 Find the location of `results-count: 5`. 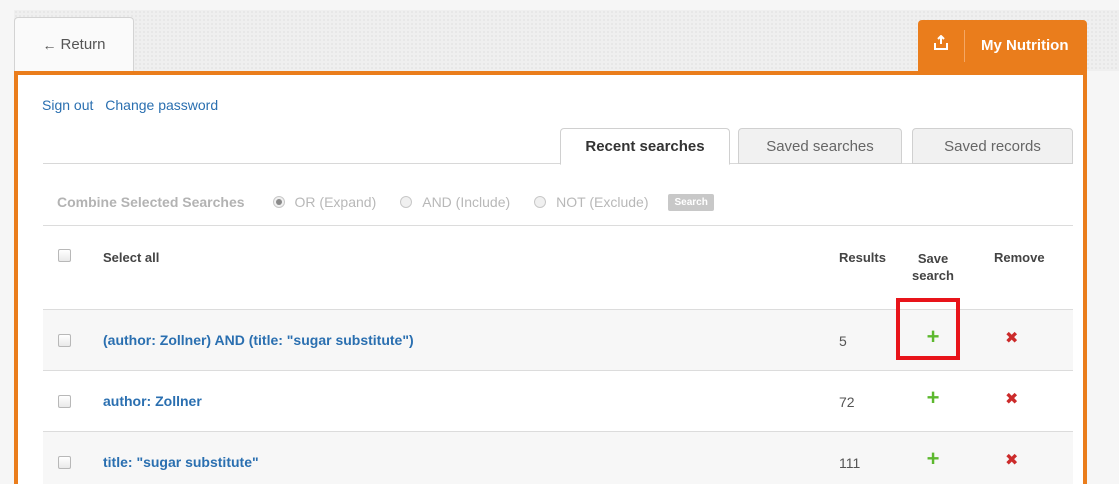

results-count: 5 is located at coordinates (843, 341).